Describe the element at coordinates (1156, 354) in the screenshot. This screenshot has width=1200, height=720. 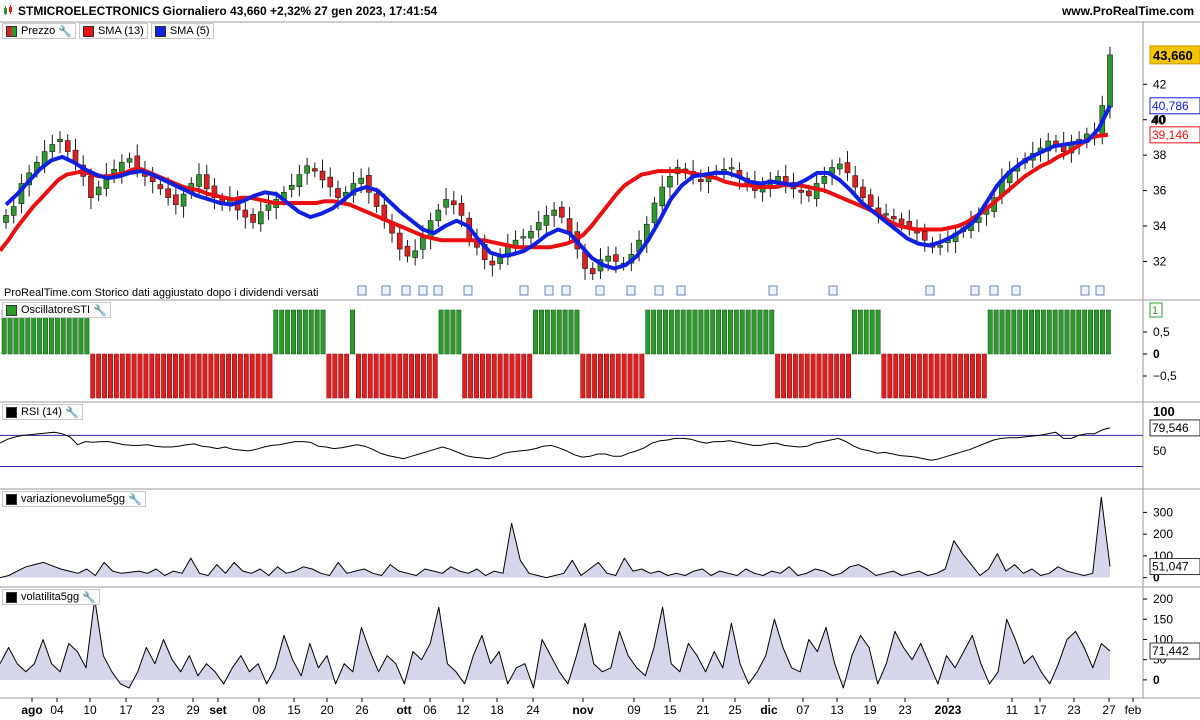
I see `osc-tick-label: 0` at that location.